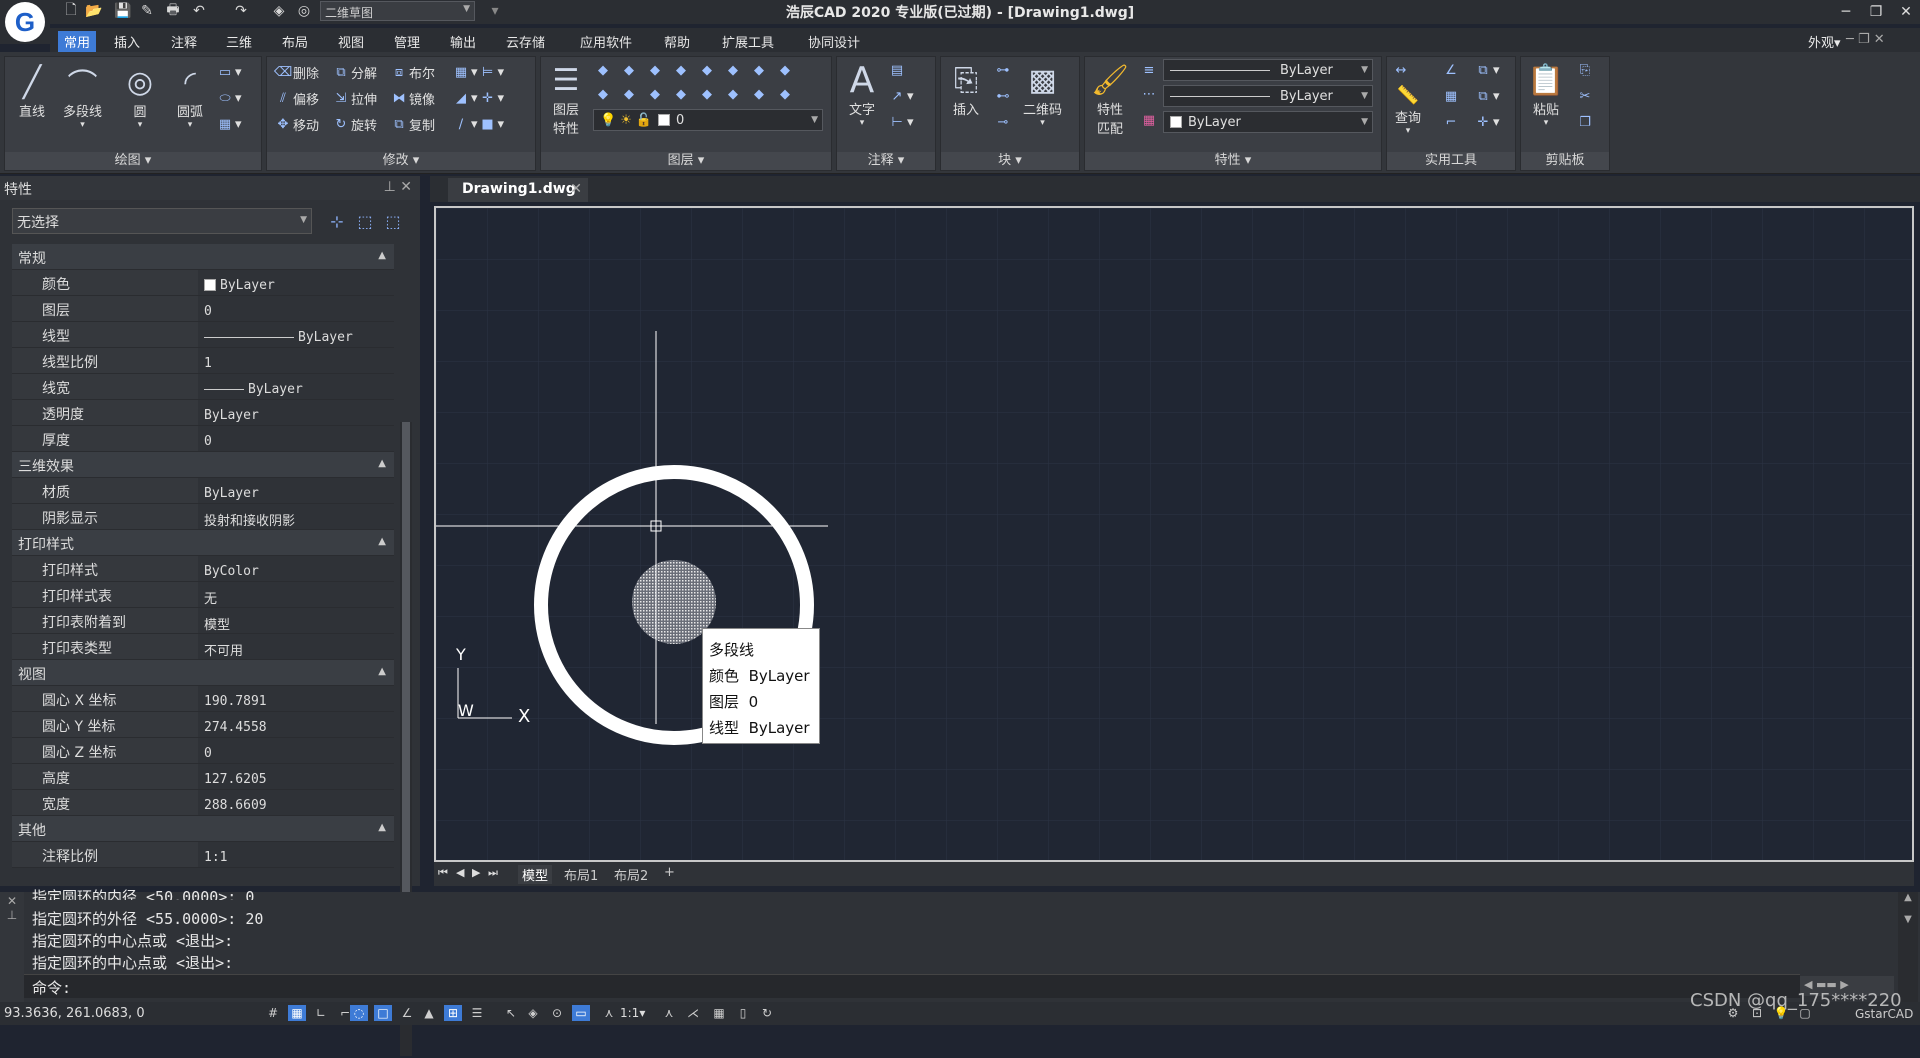 Image resolution: width=1920 pixels, height=1058 pixels. What do you see at coordinates (273, 1013) in the screenshot?
I see `model-space-icon: #` at bounding box center [273, 1013].